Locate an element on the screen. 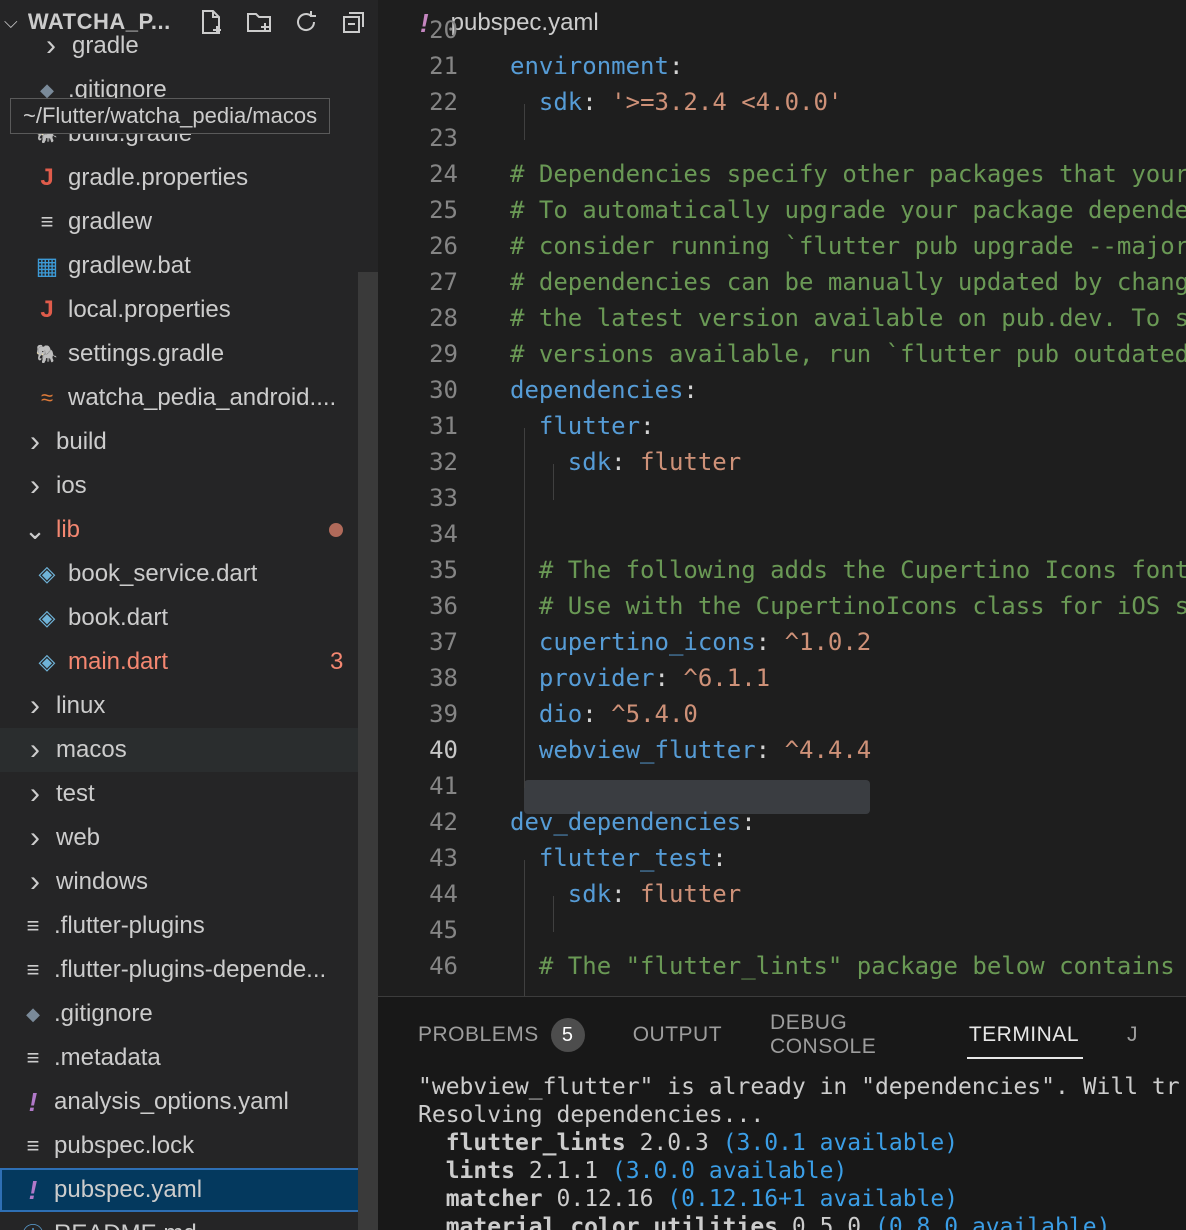 This screenshot has width=1186, height=1230. tree-item-gradlew-bat: ▦ gradlew.bat is located at coordinates (189, 266).